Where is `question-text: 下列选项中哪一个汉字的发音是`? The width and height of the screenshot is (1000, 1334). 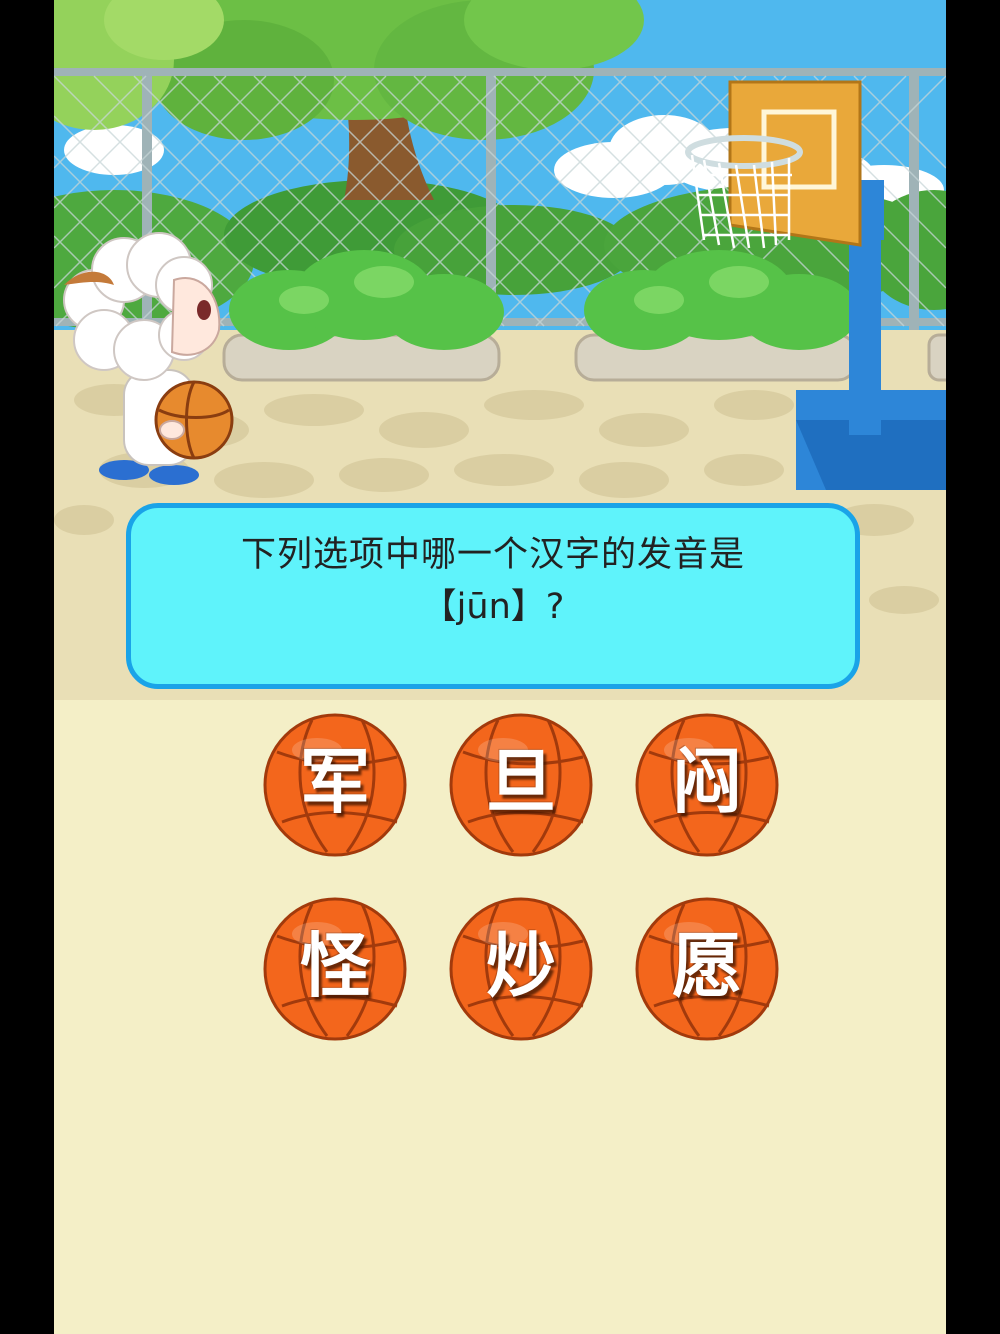 question-text: 下列选项中哪一个汉字的发音是 is located at coordinates (492, 555).